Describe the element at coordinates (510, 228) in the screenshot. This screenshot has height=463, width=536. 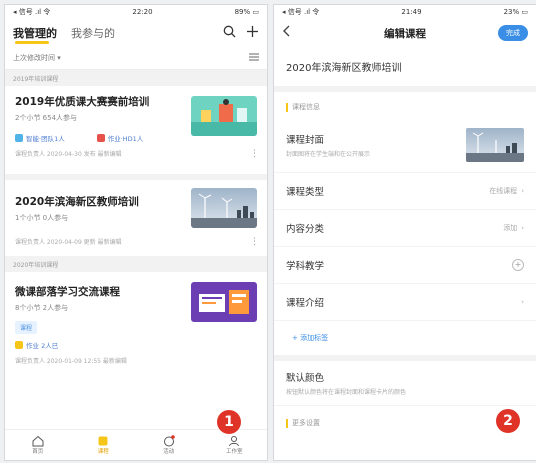
I see `category-value: 添加` at that location.